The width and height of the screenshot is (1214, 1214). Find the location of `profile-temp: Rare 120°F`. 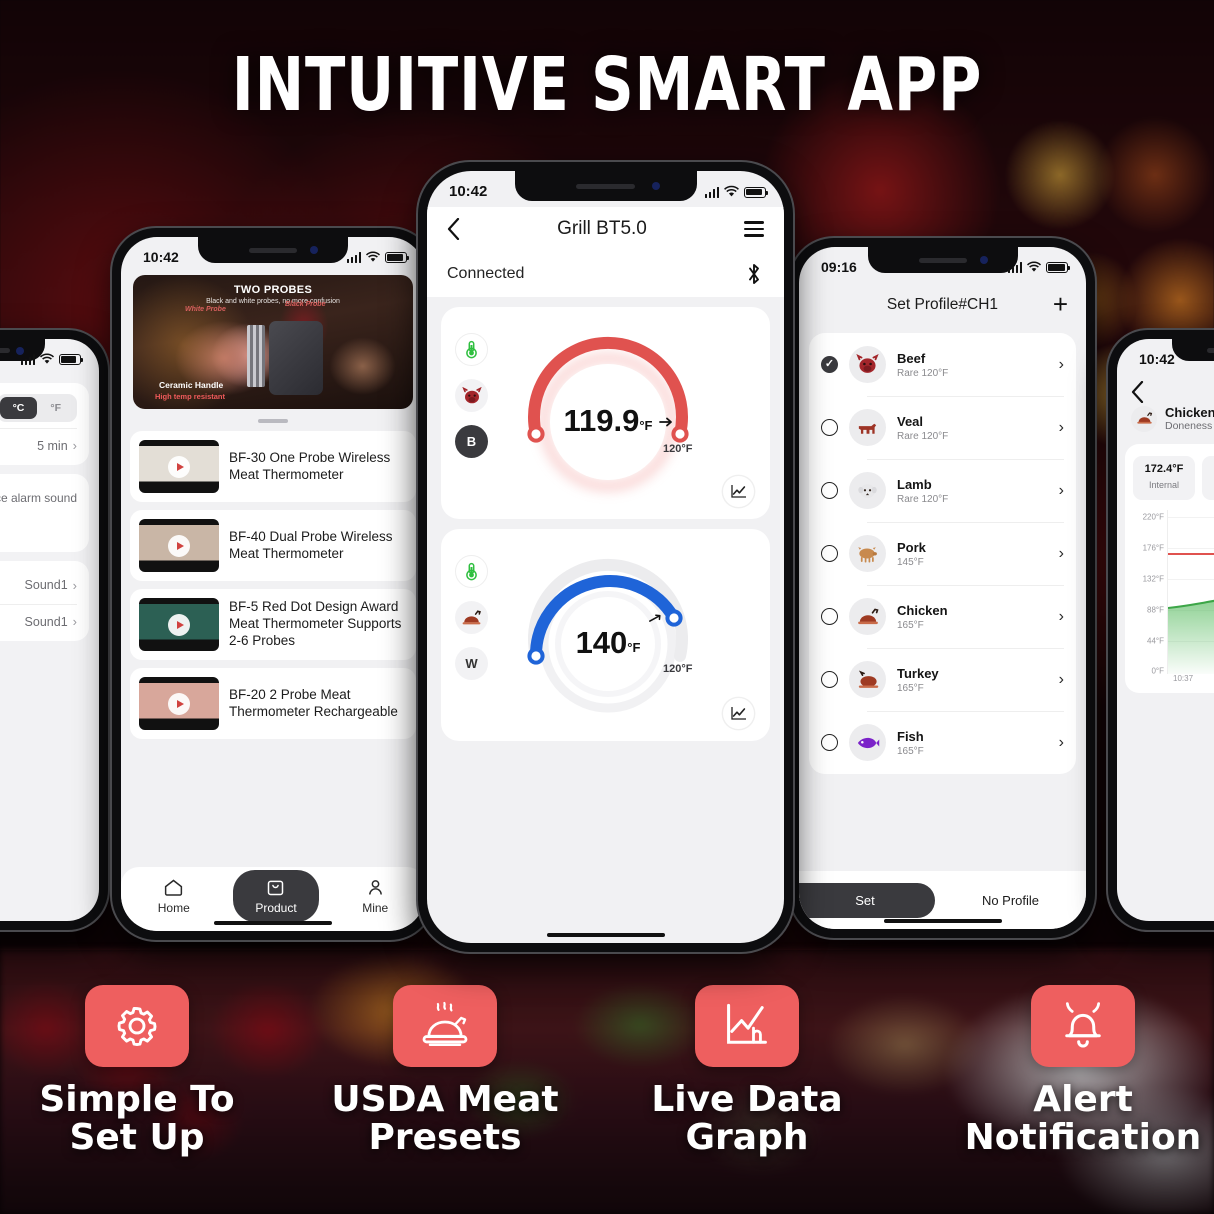

profile-temp: Rare 120°F is located at coordinates (923, 373).